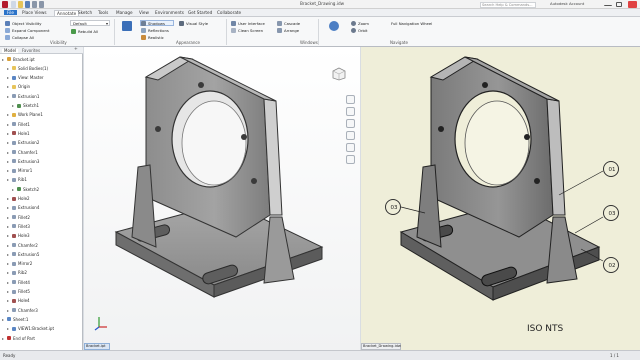 Image resolution: width=640 pixels, height=360 pixels. What do you see at coordinates (103, 12) in the screenshot?
I see `tab-tools: Tools` at bounding box center [103, 12].